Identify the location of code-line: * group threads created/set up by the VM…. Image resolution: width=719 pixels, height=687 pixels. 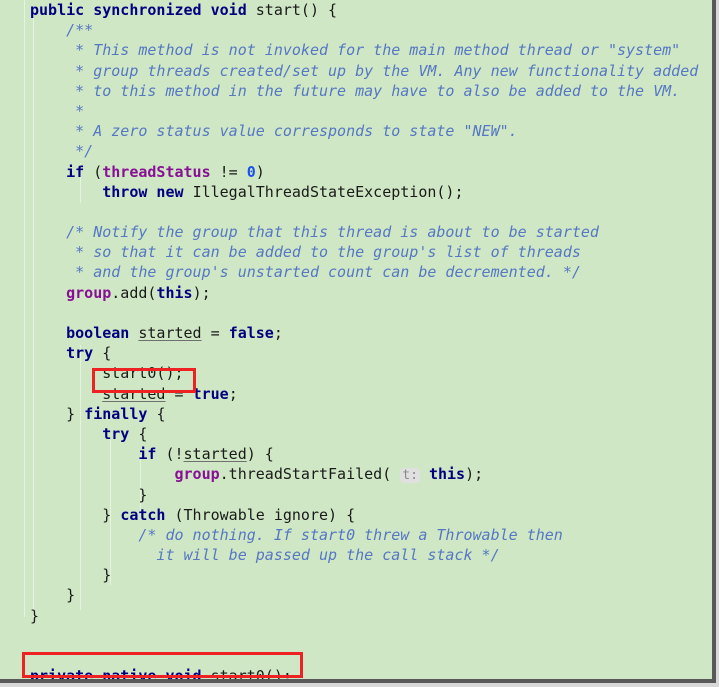
(356, 71).